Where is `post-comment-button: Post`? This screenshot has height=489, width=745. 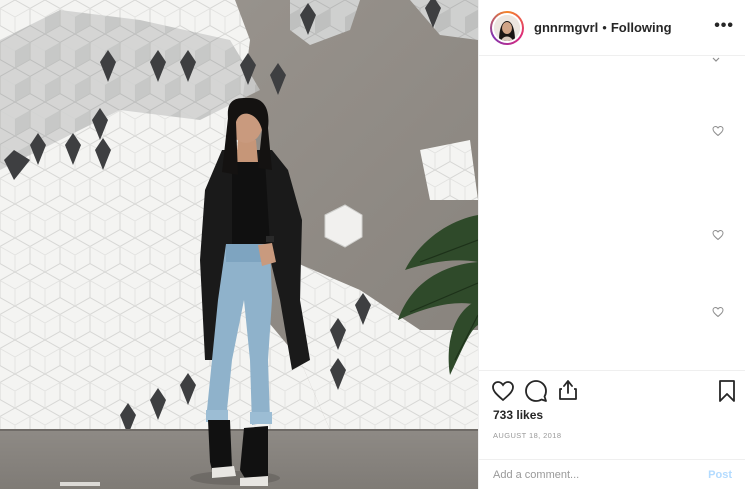 post-comment-button: Post is located at coordinates (720, 475).